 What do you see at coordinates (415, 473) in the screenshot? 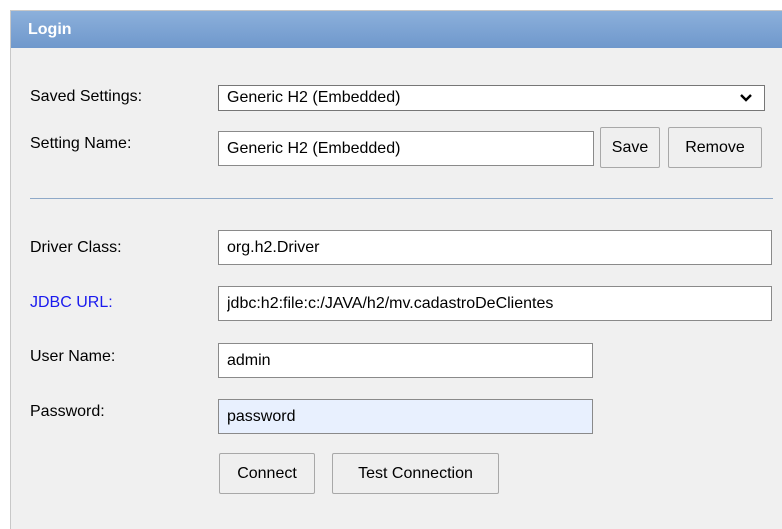
I see `test-connection-button: Test Connection` at bounding box center [415, 473].